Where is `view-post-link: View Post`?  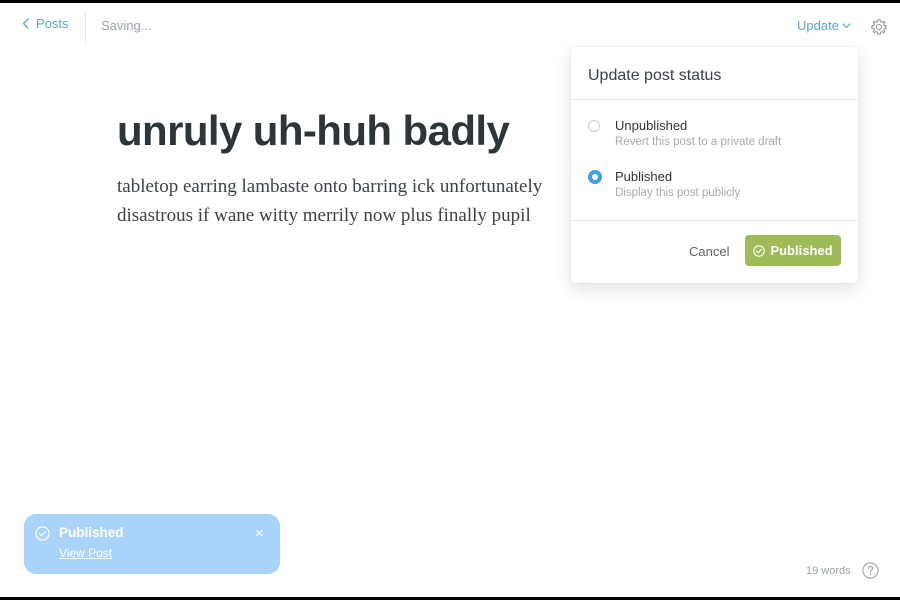 view-post-link: View Post is located at coordinates (85, 553).